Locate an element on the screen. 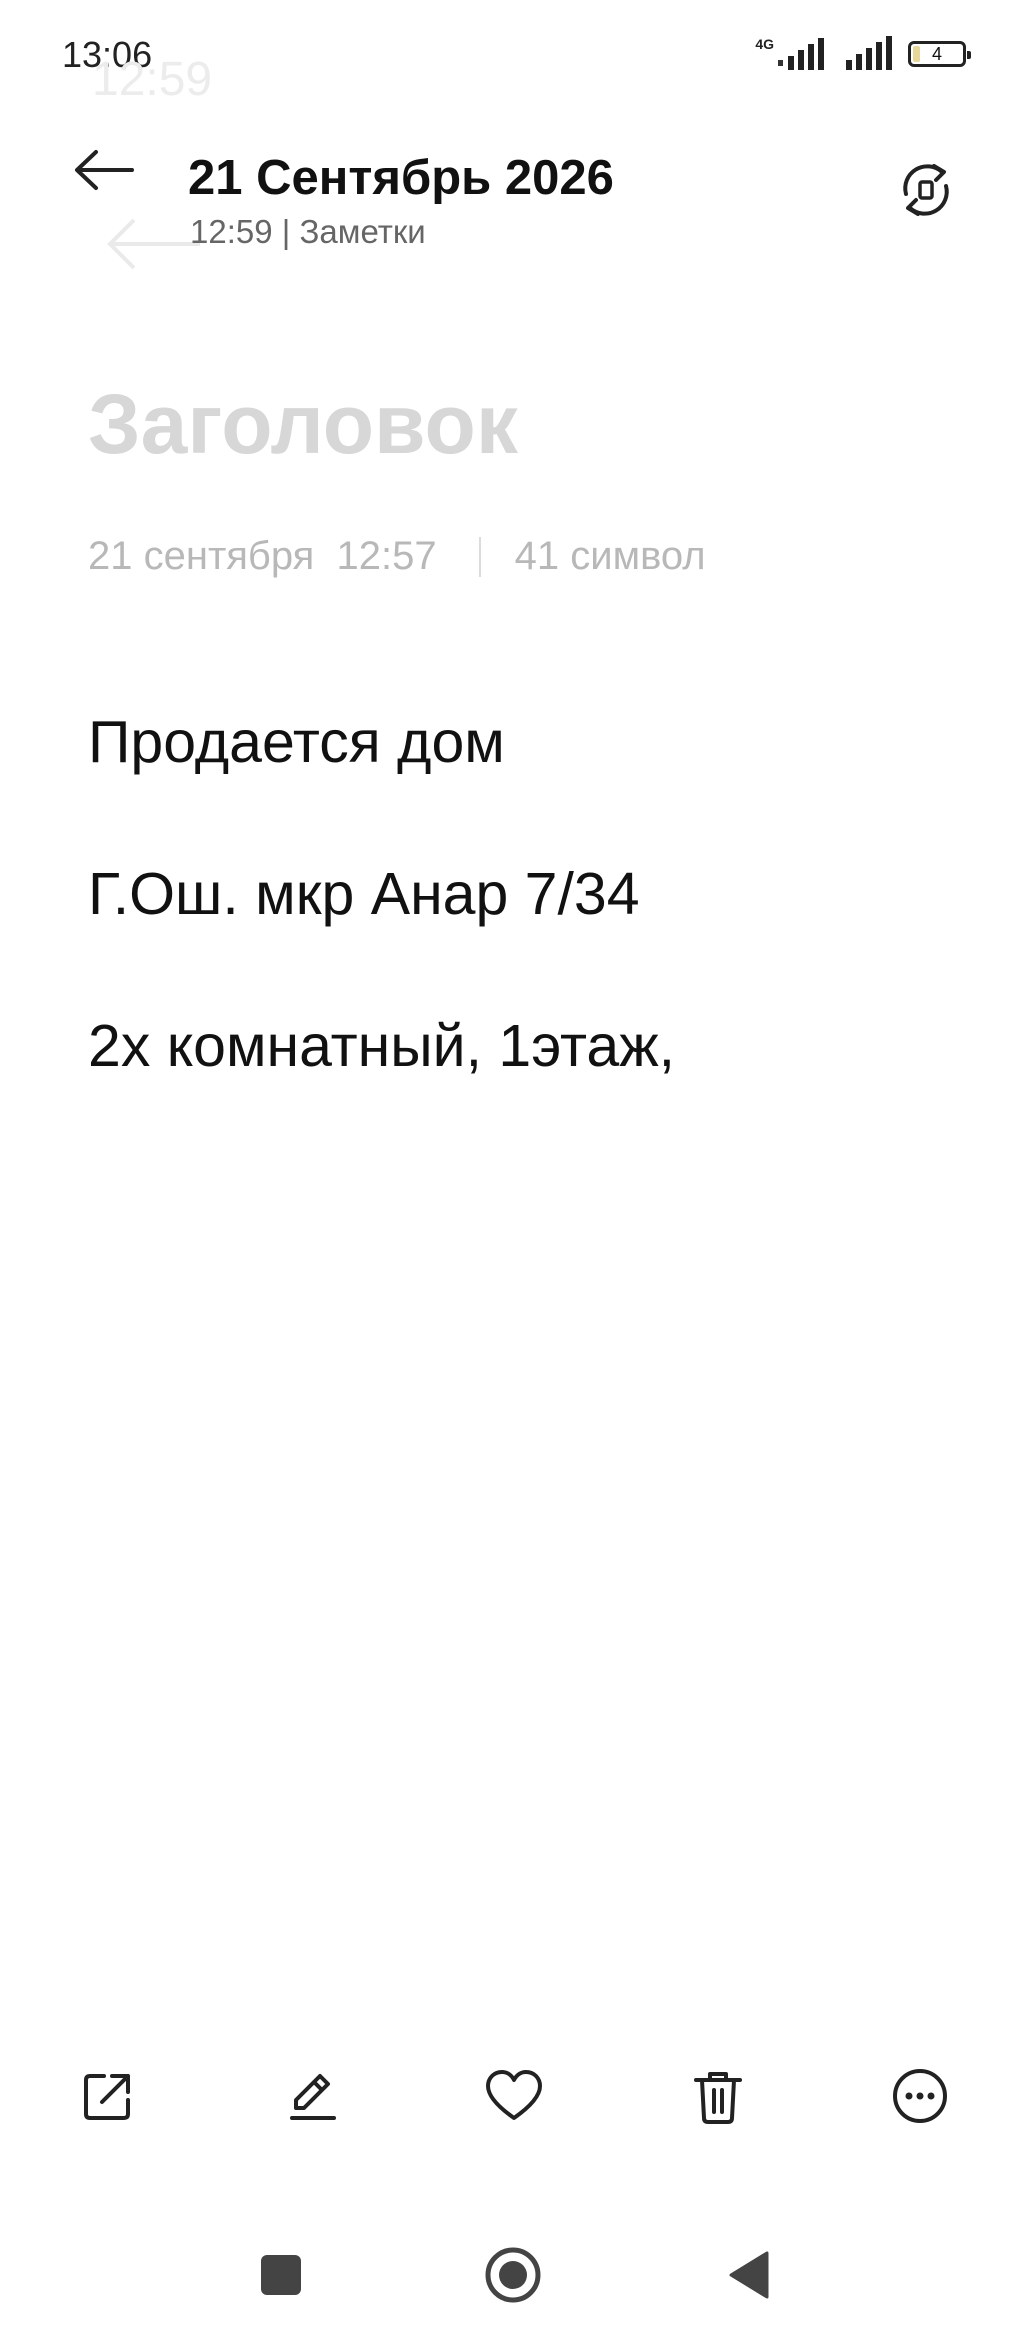 Image resolution: width=1024 pixels, height=2332 pixels. nav-back-button is located at coordinates (749, 2275).